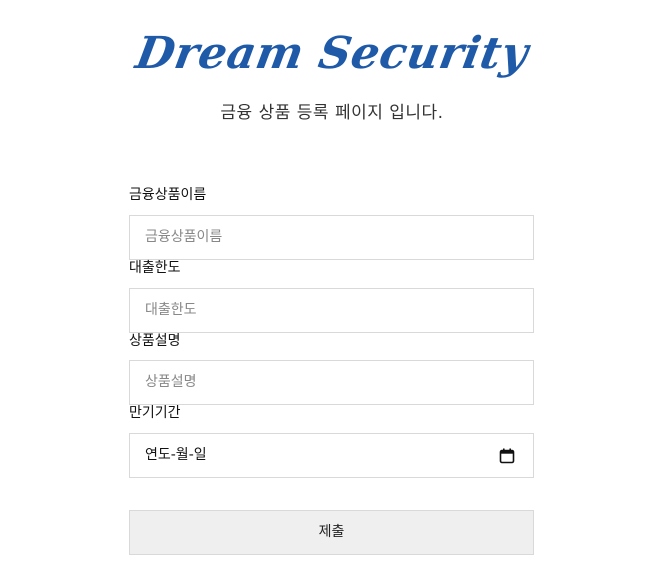  What do you see at coordinates (331, 455) in the screenshot?
I see `maturity-date-input: 연도-월-일` at bounding box center [331, 455].